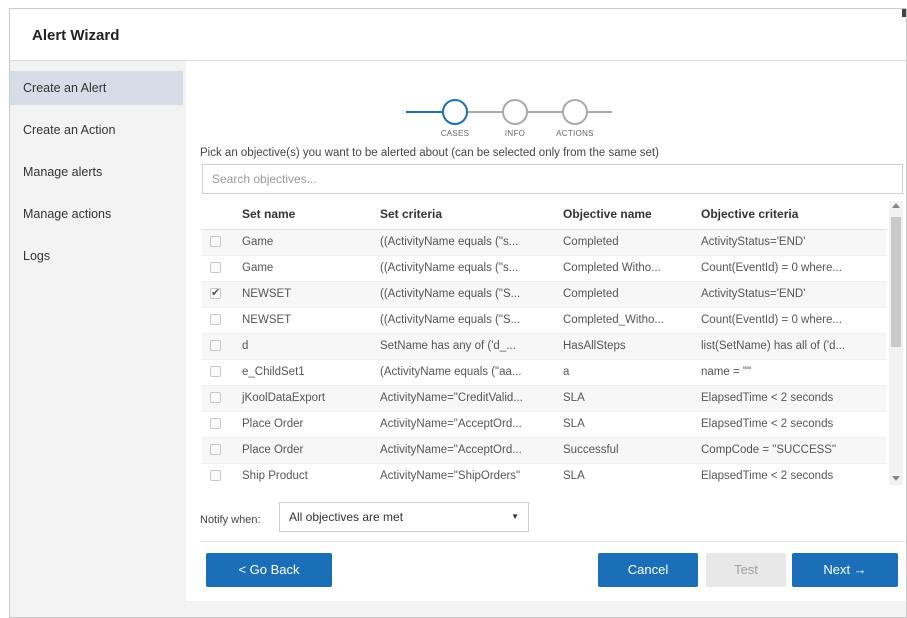  Describe the element at coordinates (789, 294) in the screenshot. I see `objective-criteria-cell: ActivityStatus='END'` at that location.